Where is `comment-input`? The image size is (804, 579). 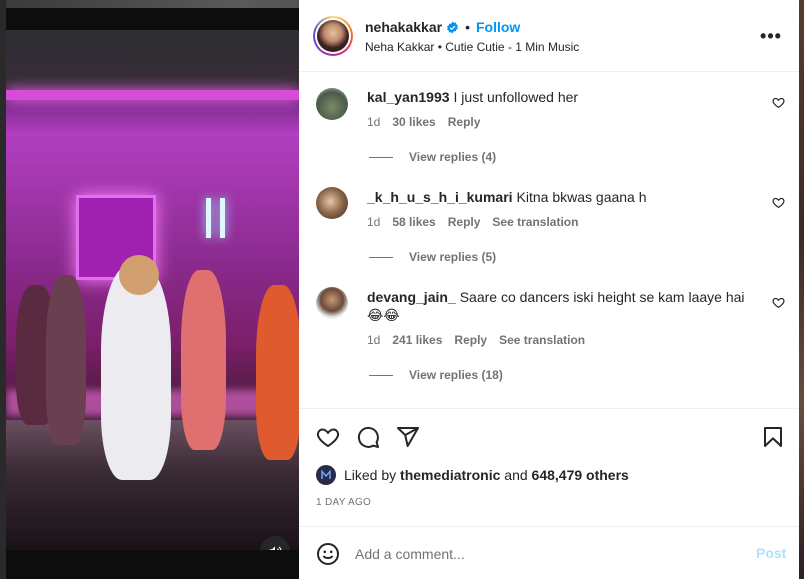 comment-input is located at coordinates (545, 554).